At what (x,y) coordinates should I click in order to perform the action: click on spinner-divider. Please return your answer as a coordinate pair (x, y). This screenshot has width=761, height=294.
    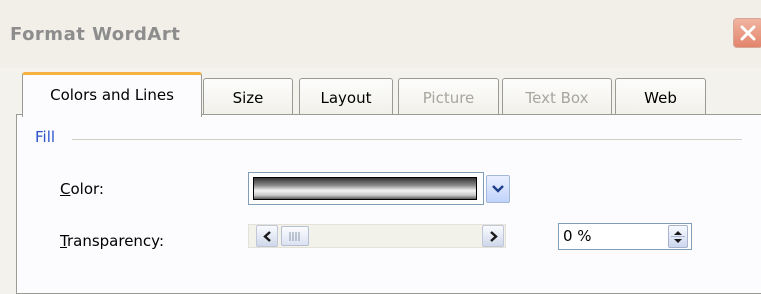
    Looking at the image, I should click on (678, 236).